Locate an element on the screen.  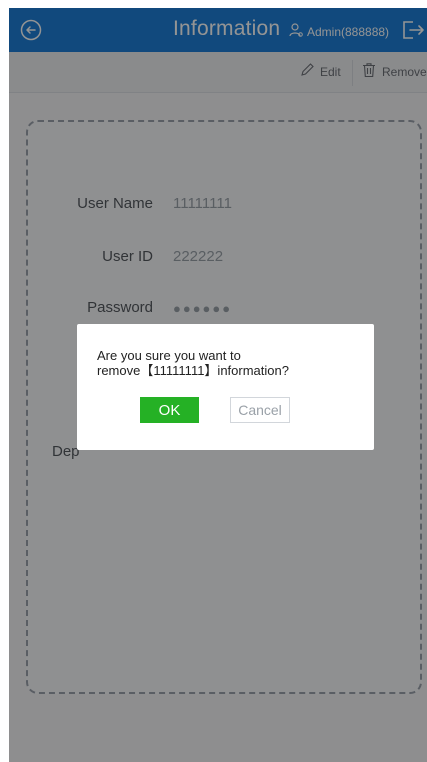
dialog-message-line2: remove【11111111】information? is located at coordinates (193, 370).